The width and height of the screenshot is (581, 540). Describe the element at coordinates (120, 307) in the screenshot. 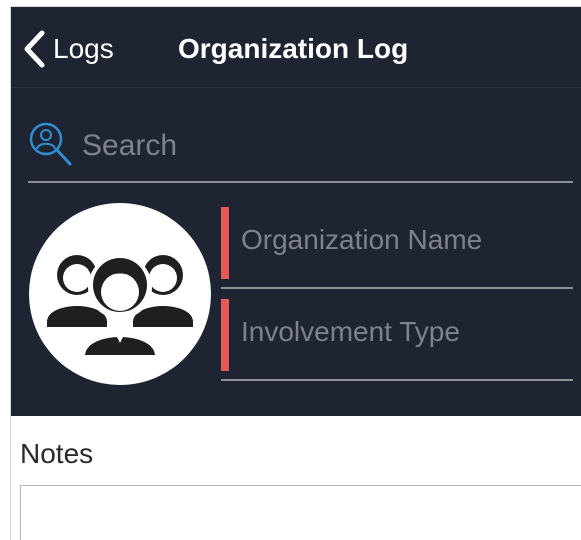

I see `group-people-icon` at that location.